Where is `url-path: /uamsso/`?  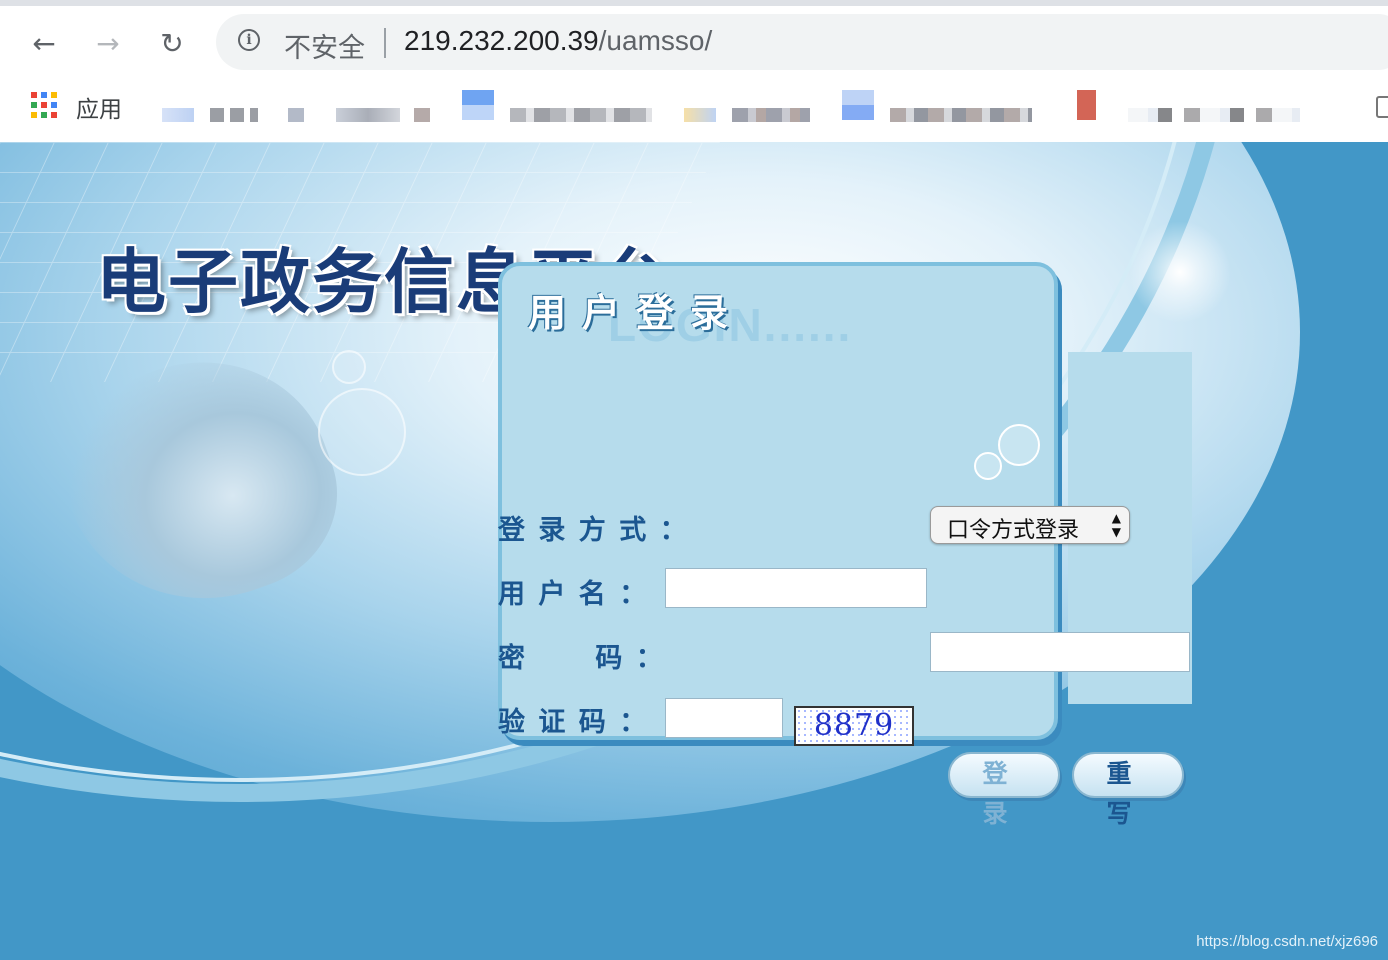 url-path: /uamsso/ is located at coordinates (655, 40).